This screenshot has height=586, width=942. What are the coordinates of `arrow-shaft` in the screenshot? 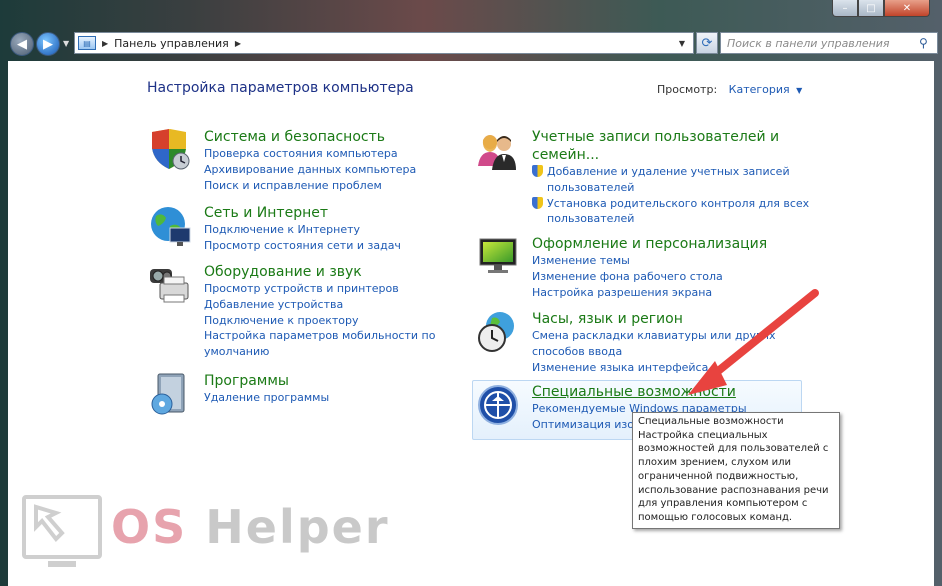 It's located at (761, 336).